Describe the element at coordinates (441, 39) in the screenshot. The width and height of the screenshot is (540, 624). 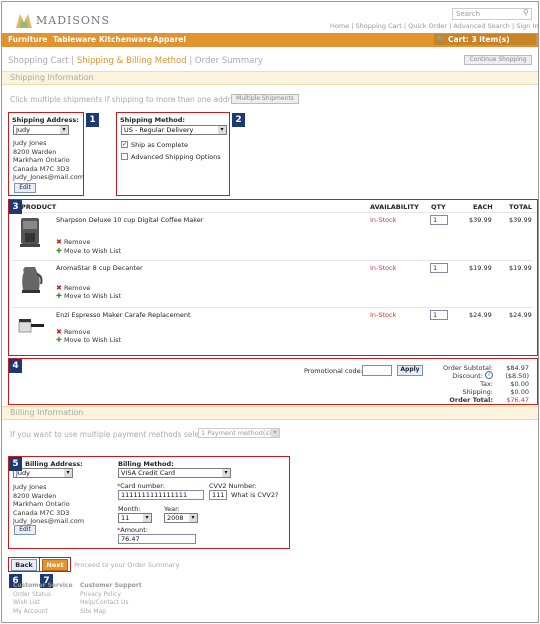
I see `cart-icon: 🛒` at that location.